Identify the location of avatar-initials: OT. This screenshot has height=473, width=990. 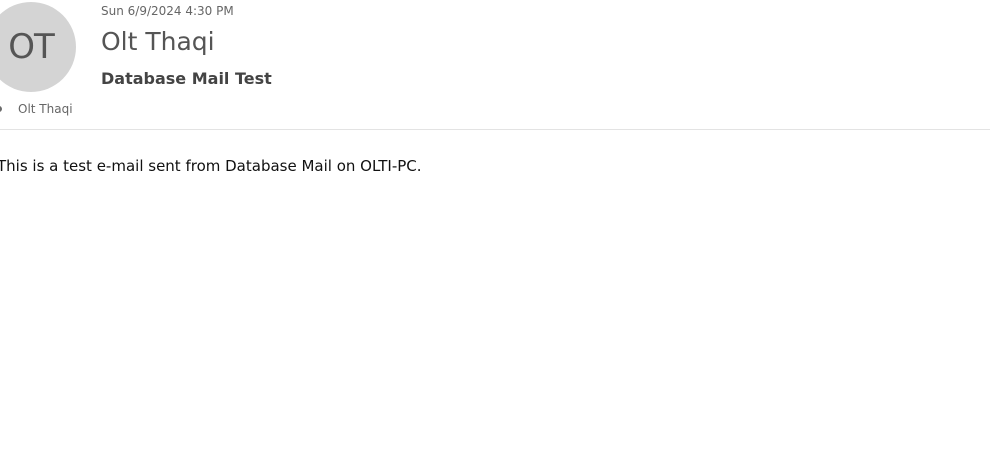
(31, 47).